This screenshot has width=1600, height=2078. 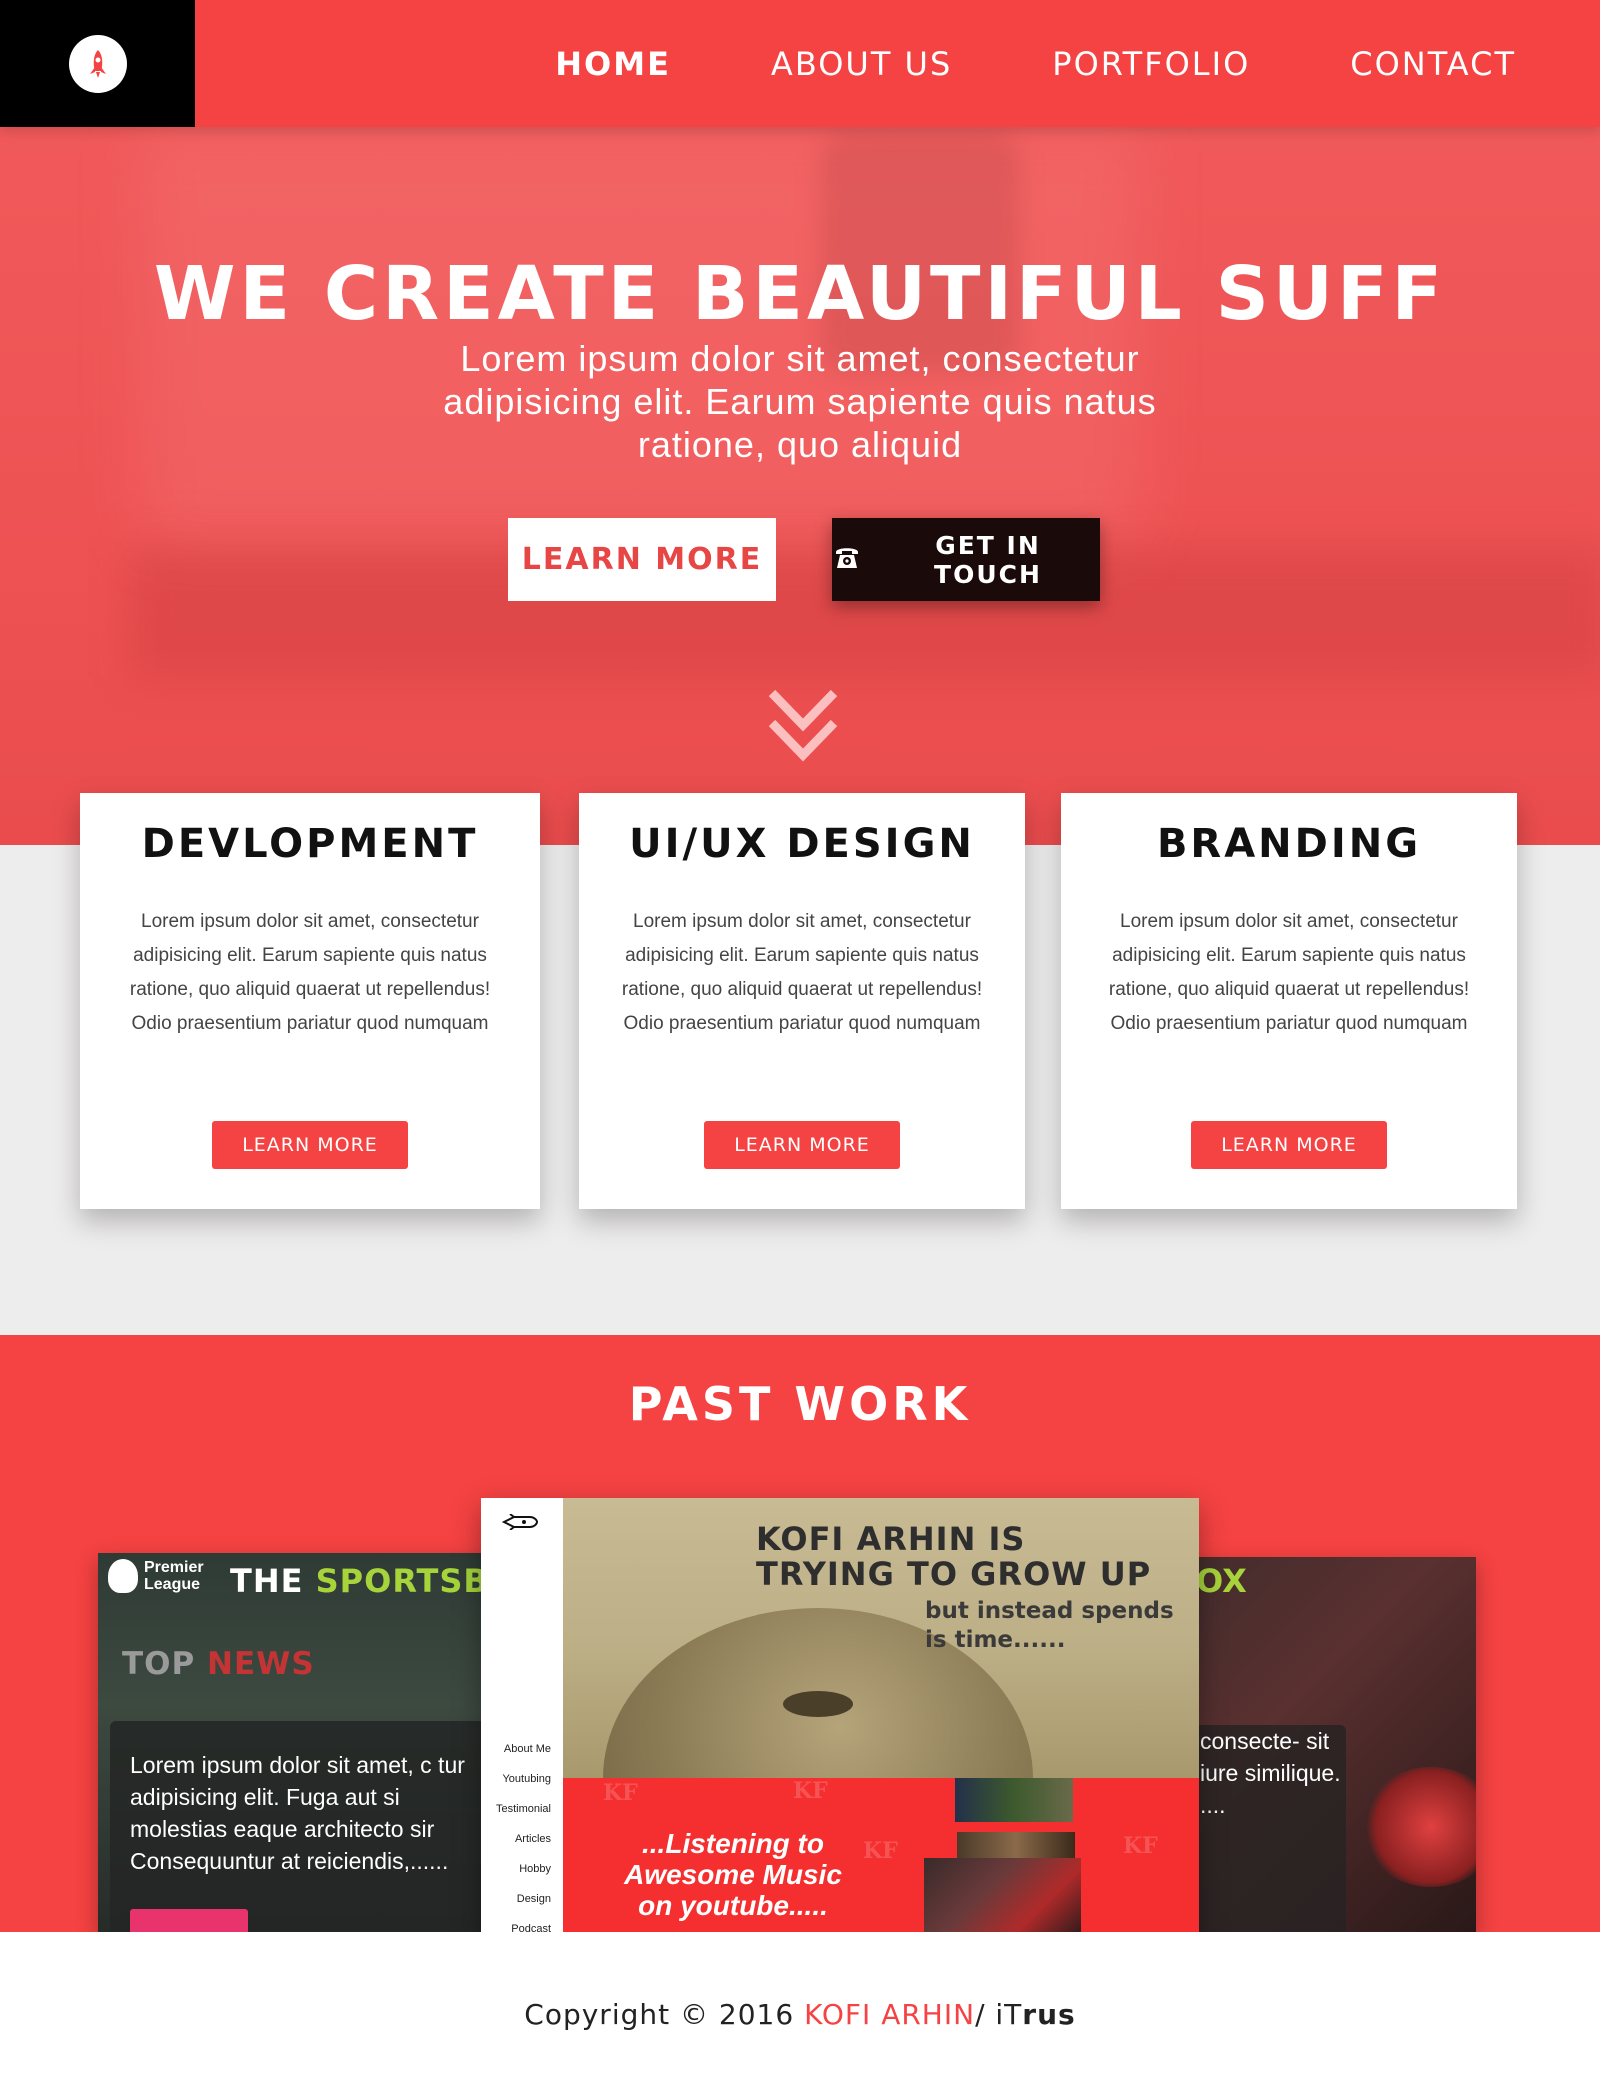 I want to click on copyright-separator: / iT, so click(x=999, y=2014).